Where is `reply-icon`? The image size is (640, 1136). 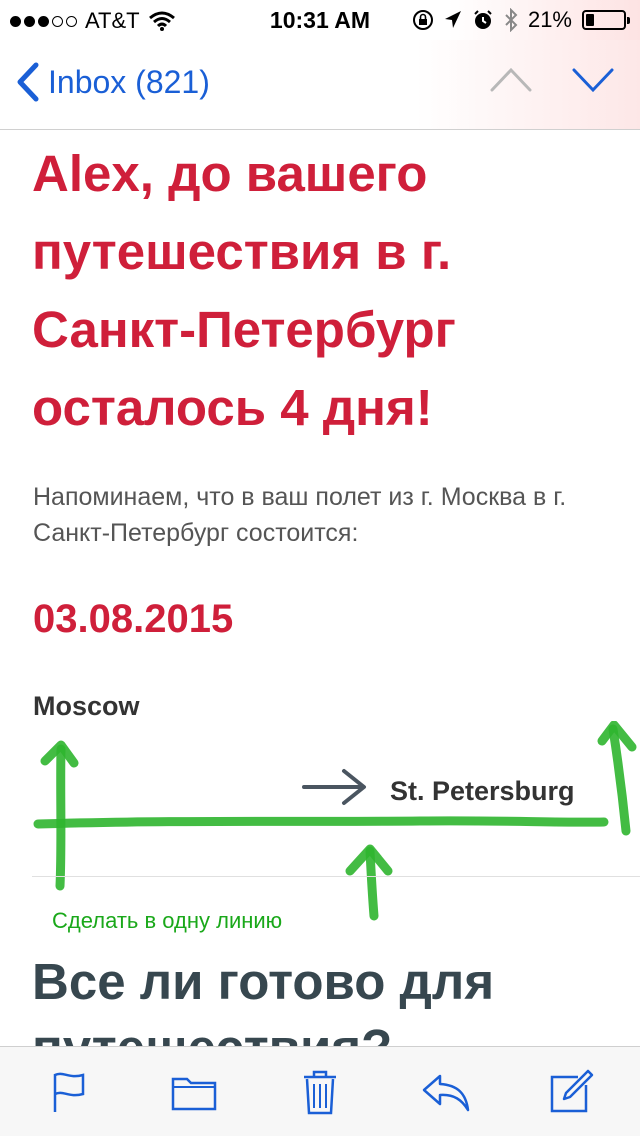
reply-icon is located at coordinates (445, 1092).